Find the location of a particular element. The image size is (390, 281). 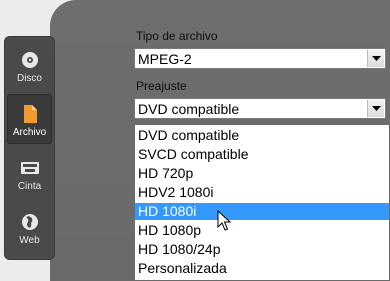

list-item: HD 1080/24p is located at coordinates (262, 249).